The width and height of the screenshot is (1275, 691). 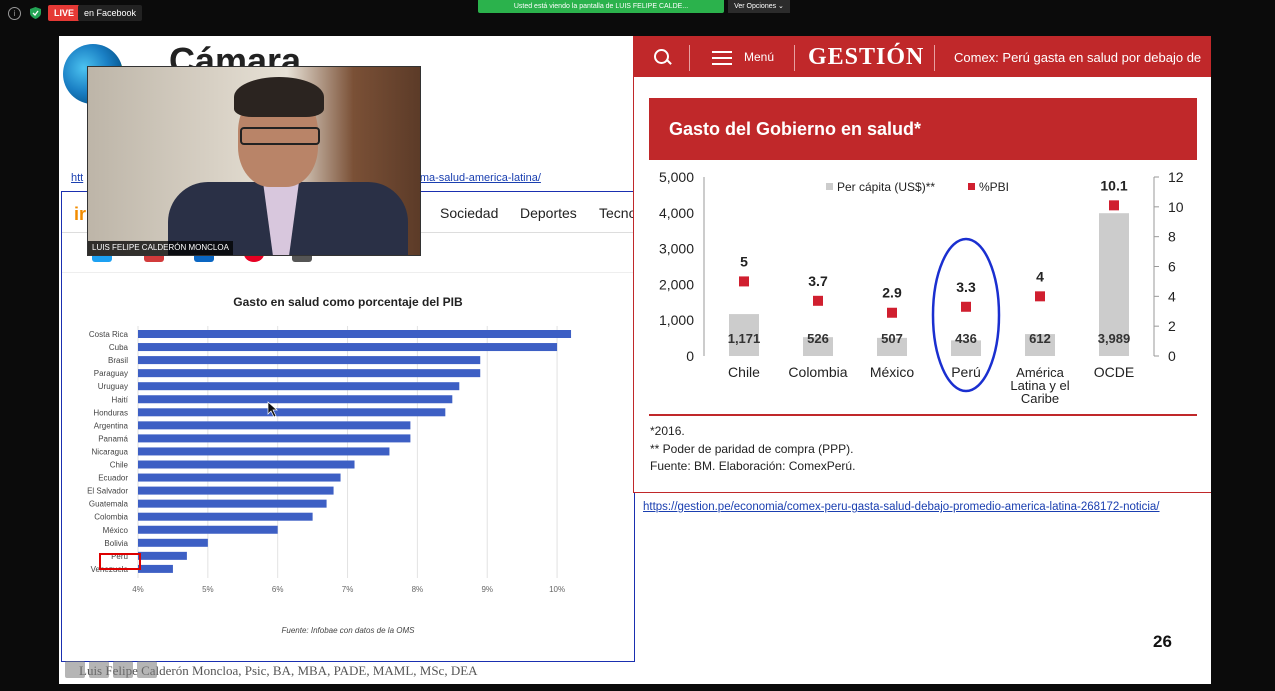 What do you see at coordinates (99, 669) in the screenshot?
I see `pen-icon` at bounding box center [99, 669].